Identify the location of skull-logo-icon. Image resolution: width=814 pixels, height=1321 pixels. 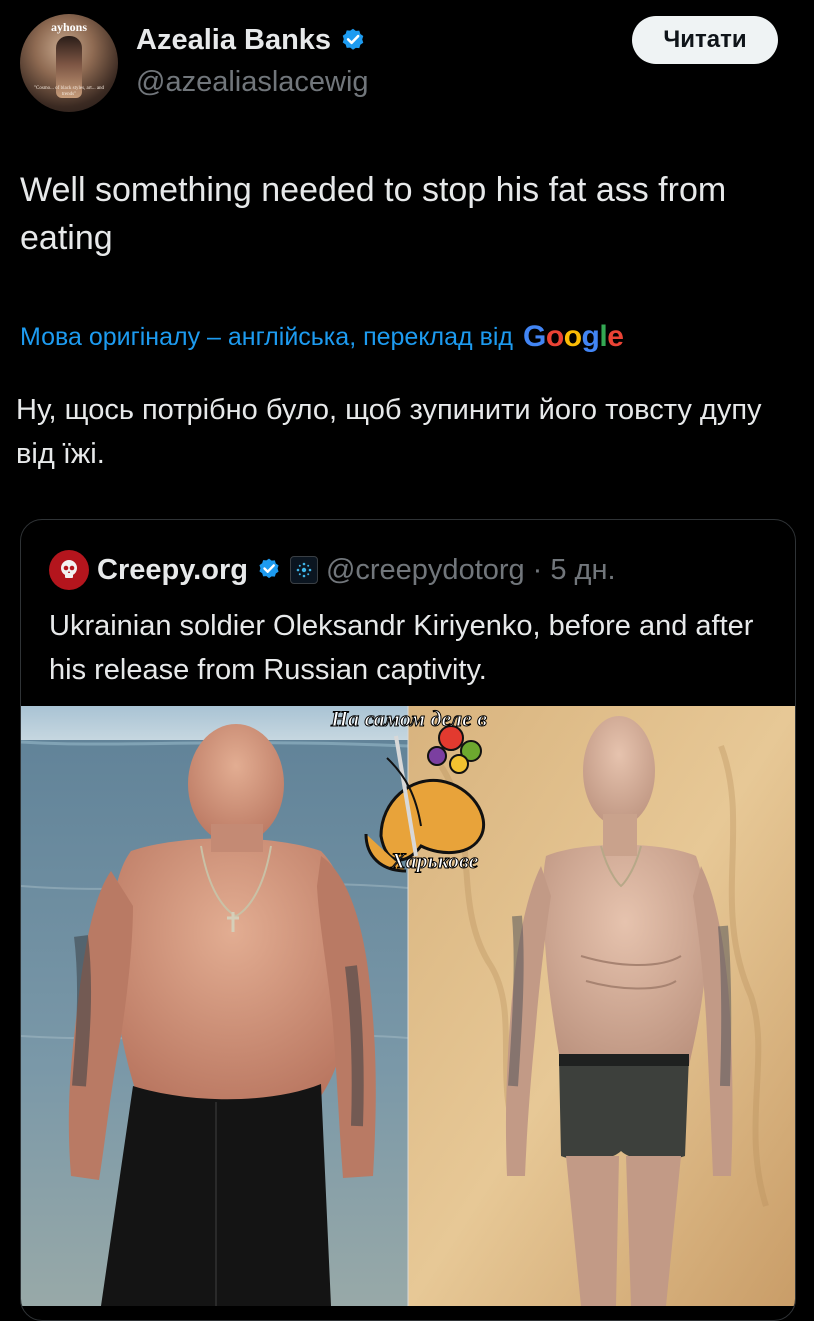
(69, 570).